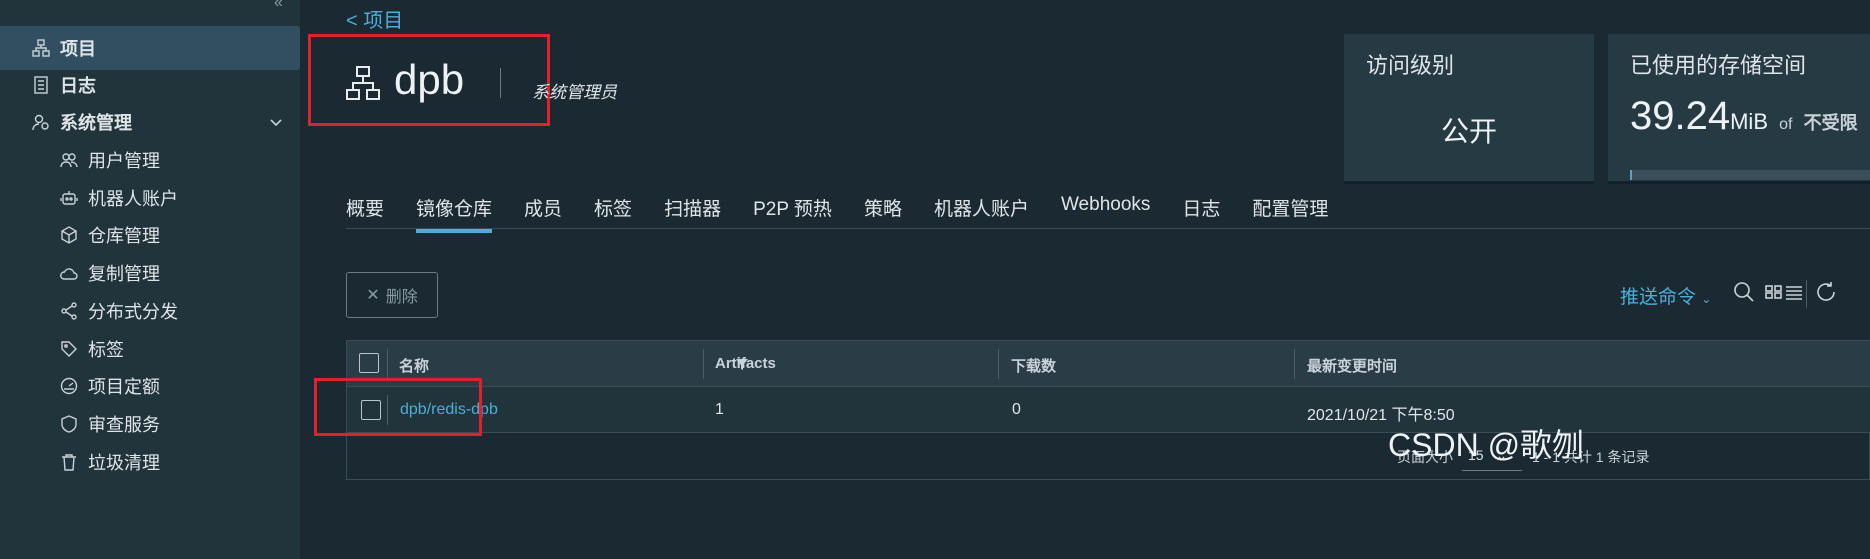  I want to click on log-icon, so click(41, 85).